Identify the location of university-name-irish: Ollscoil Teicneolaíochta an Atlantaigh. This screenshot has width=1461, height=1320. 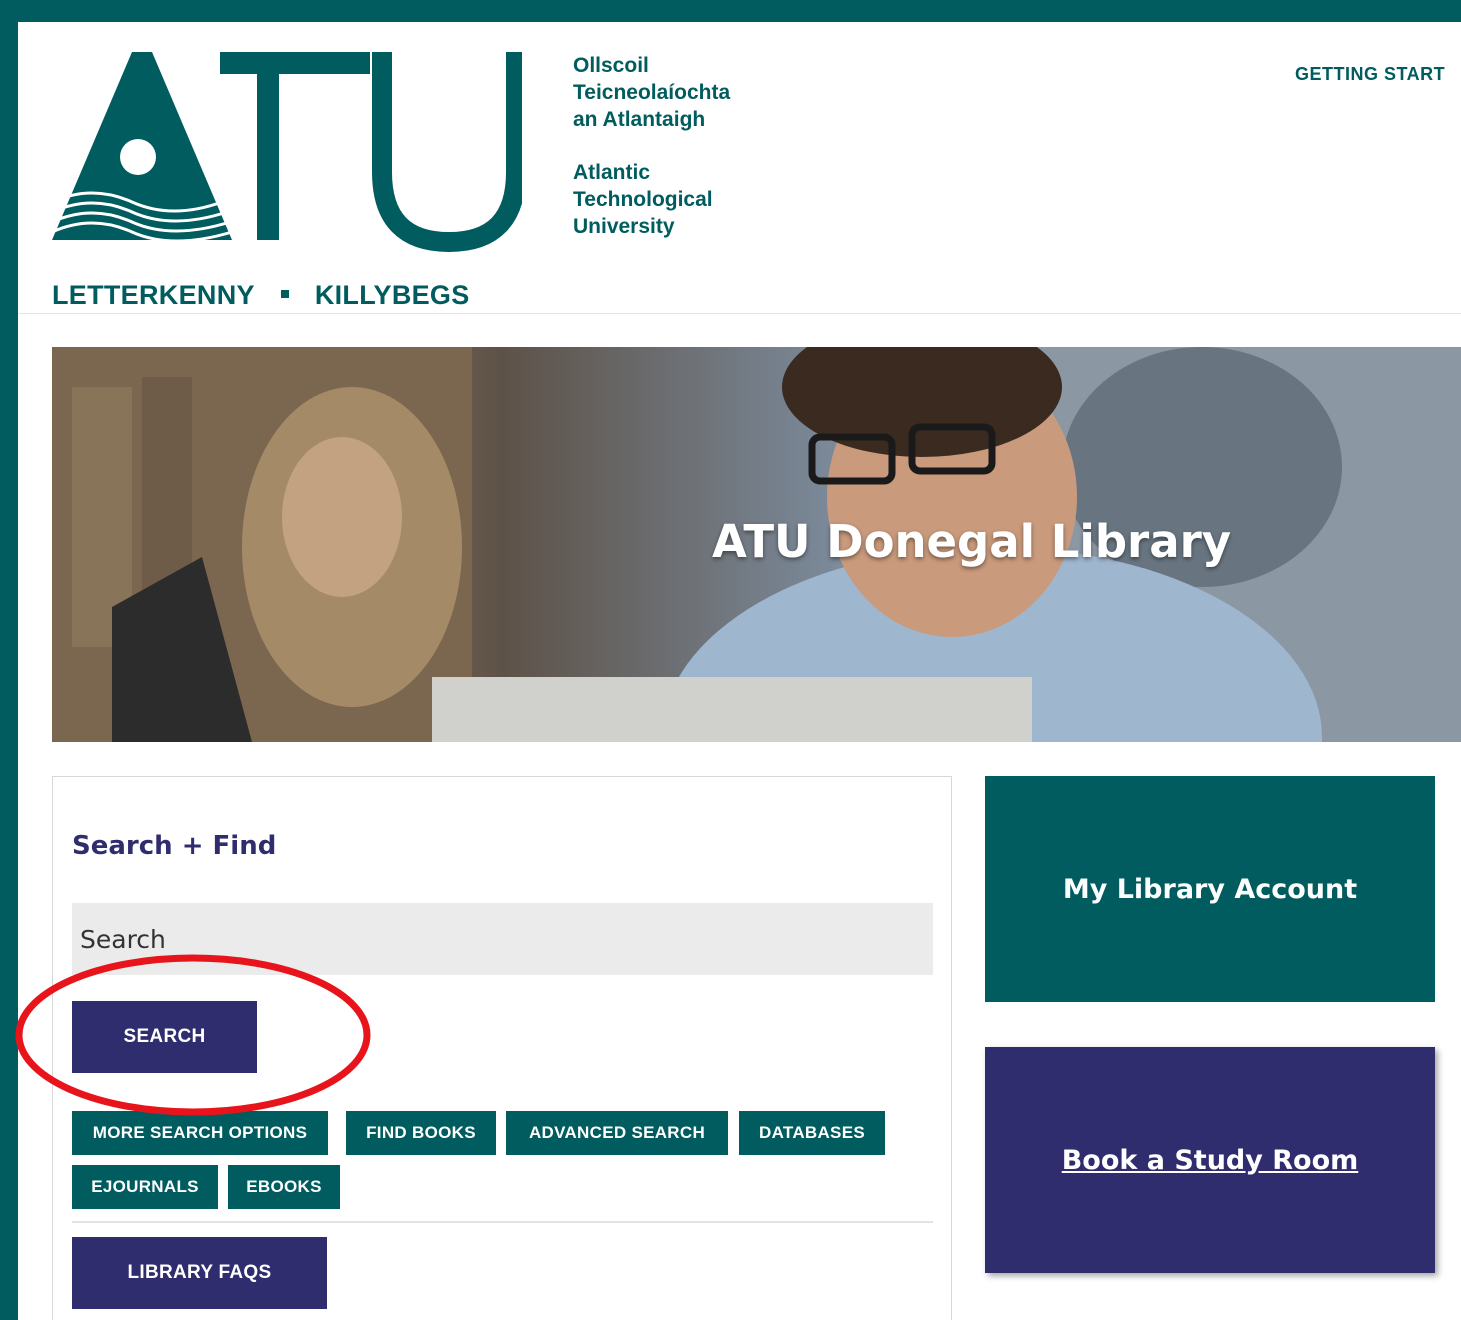
(651, 92).